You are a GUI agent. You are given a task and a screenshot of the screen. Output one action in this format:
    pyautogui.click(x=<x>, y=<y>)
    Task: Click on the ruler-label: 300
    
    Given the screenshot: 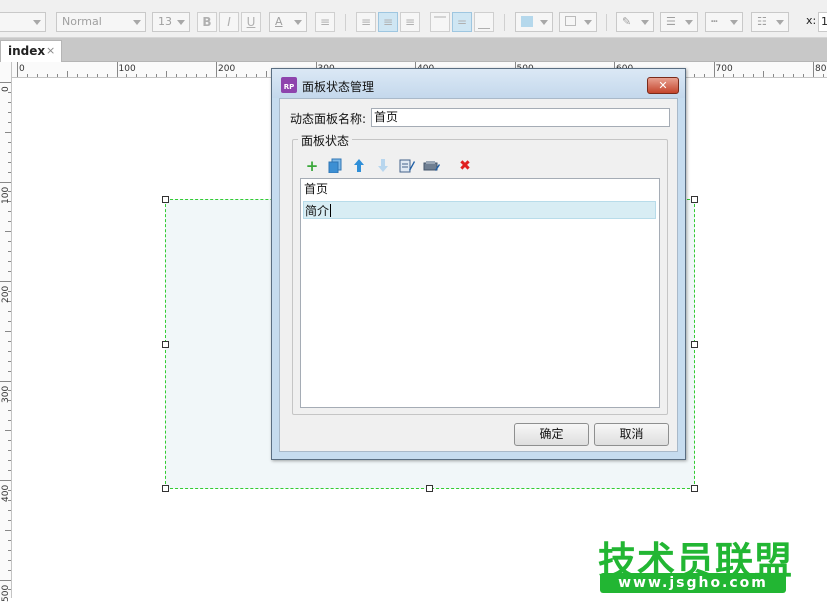 What is the action you would take?
    pyautogui.click(x=6, y=394)
    